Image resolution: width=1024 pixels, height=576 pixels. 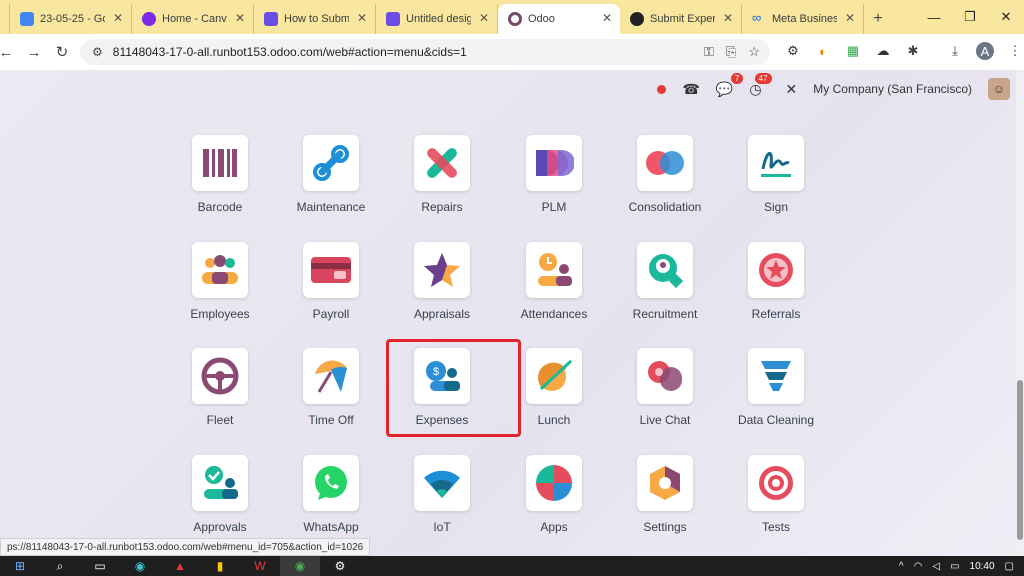 I want to click on close-window-icon: ✕, so click(x=1006, y=17).